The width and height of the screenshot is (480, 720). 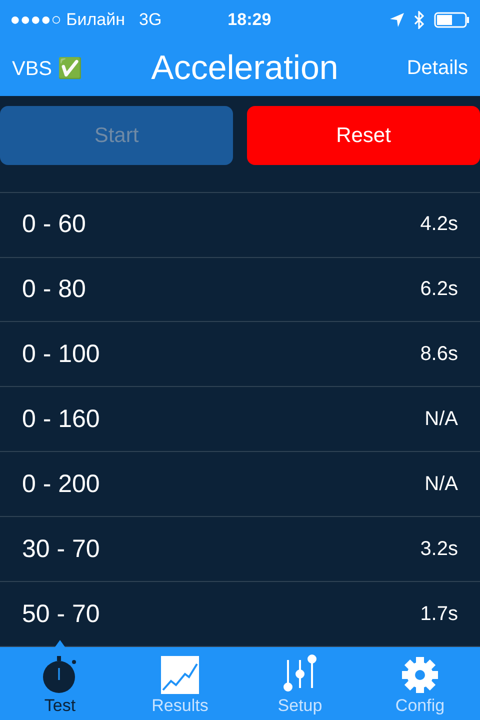 What do you see at coordinates (180, 675) in the screenshot?
I see `chart-icon` at bounding box center [180, 675].